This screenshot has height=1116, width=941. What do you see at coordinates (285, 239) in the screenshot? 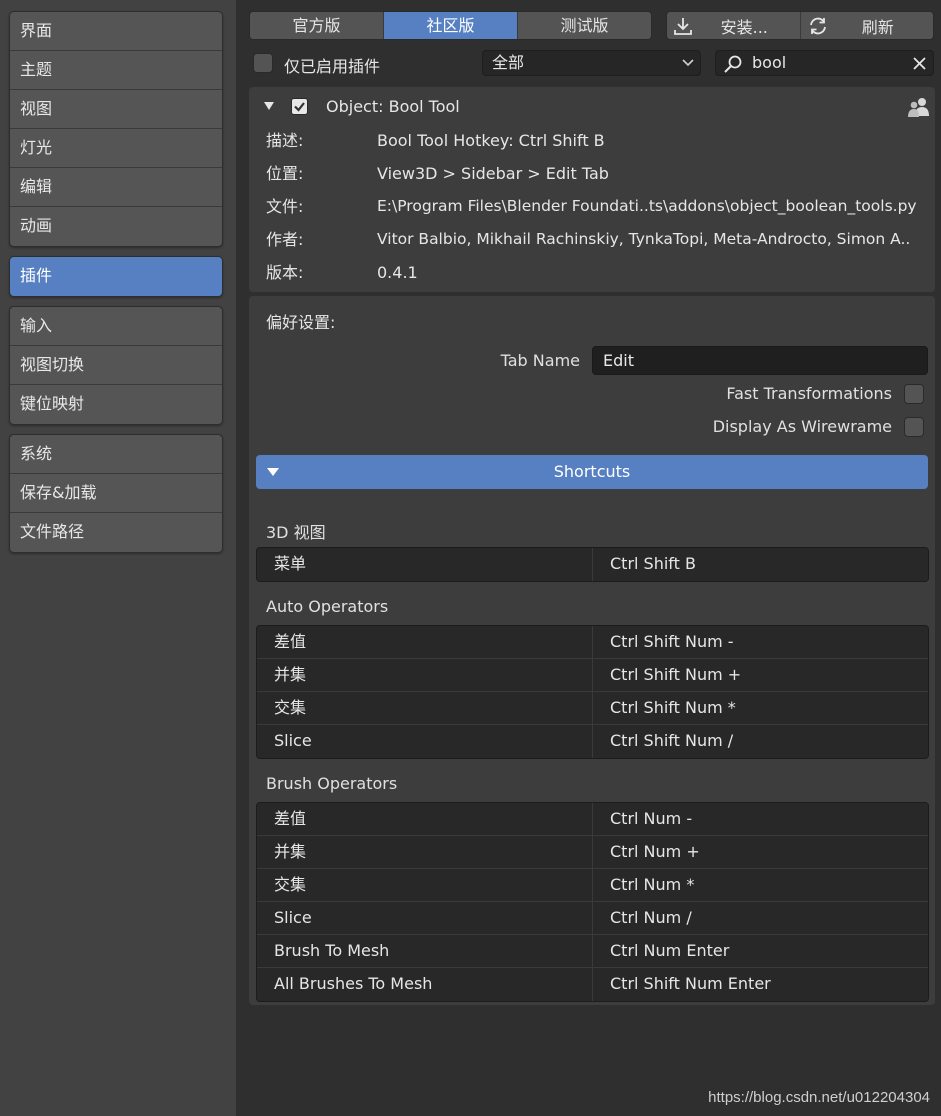
I see `info-key: 作者:` at bounding box center [285, 239].